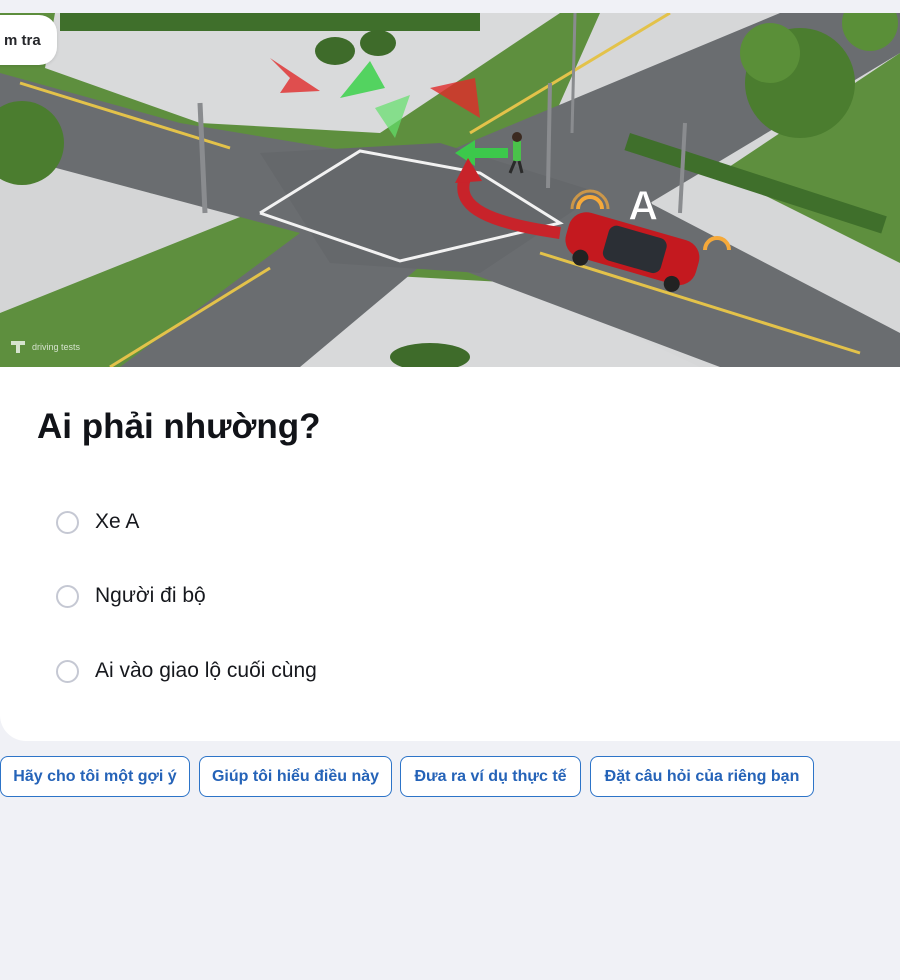 The height and width of the screenshot is (980, 900). I want to click on answer-label: Xe A, so click(117, 521).